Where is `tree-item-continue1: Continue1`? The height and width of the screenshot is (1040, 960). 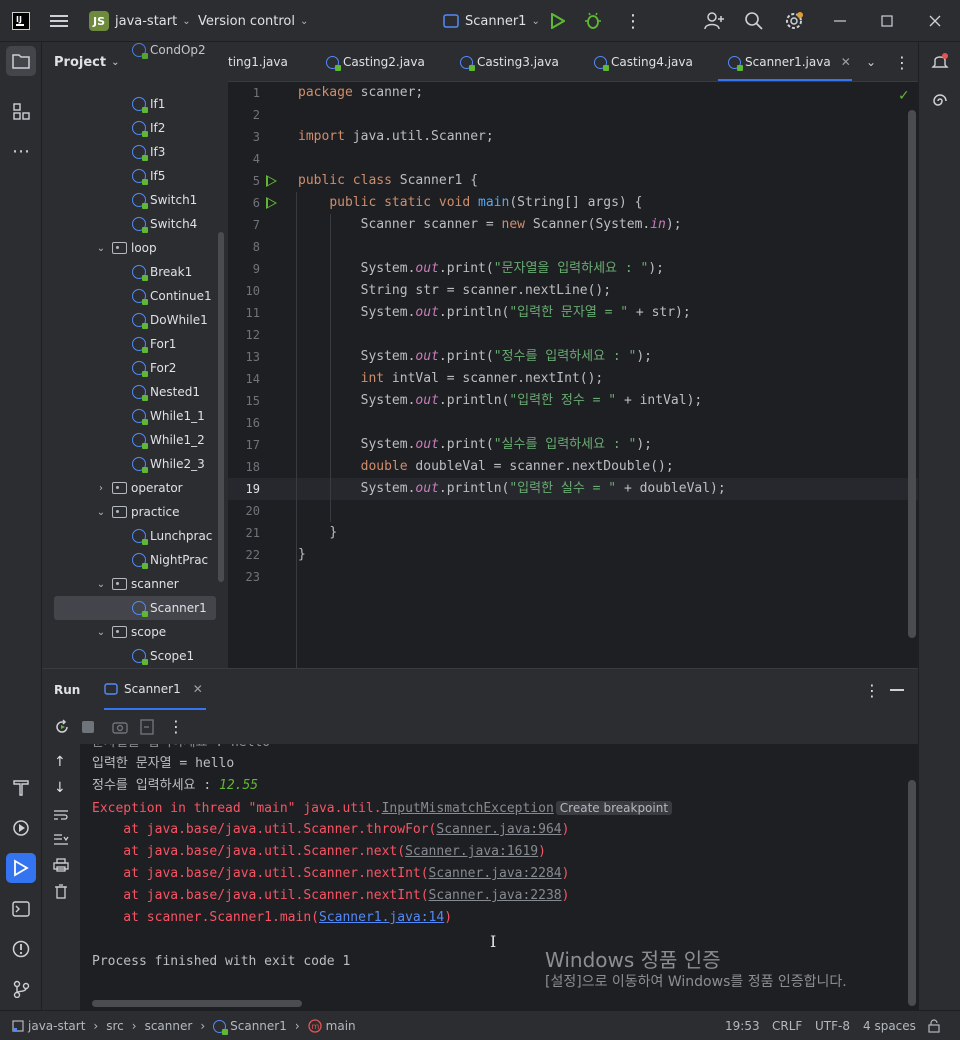 tree-item-continue1: Continue1 is located at coordinates (172, 296).